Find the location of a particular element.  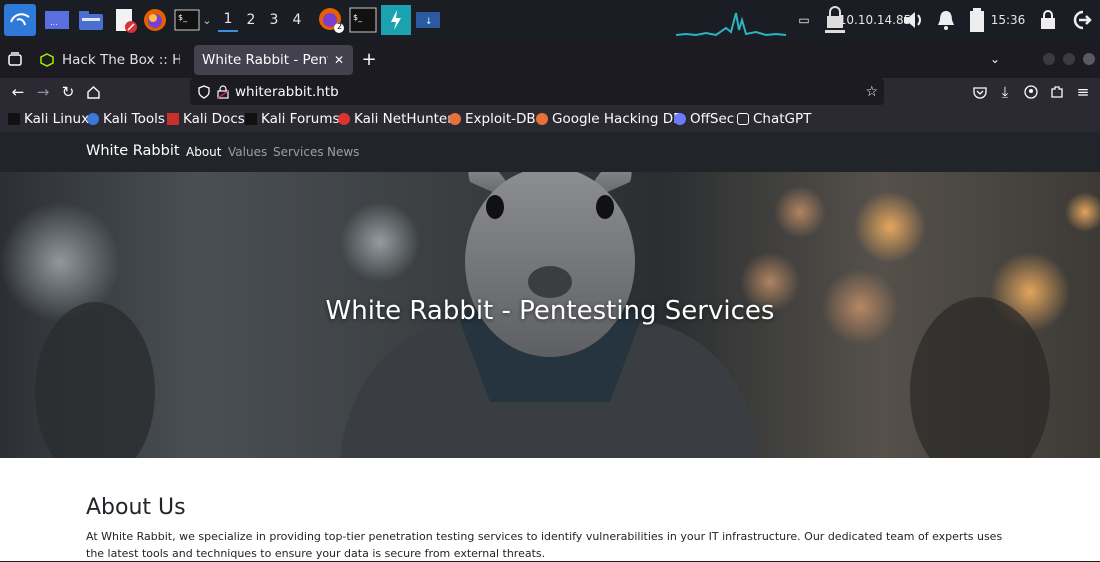

tab-hack-the-box: Hack The Box :: Hack is located at coordinates (110, 60).